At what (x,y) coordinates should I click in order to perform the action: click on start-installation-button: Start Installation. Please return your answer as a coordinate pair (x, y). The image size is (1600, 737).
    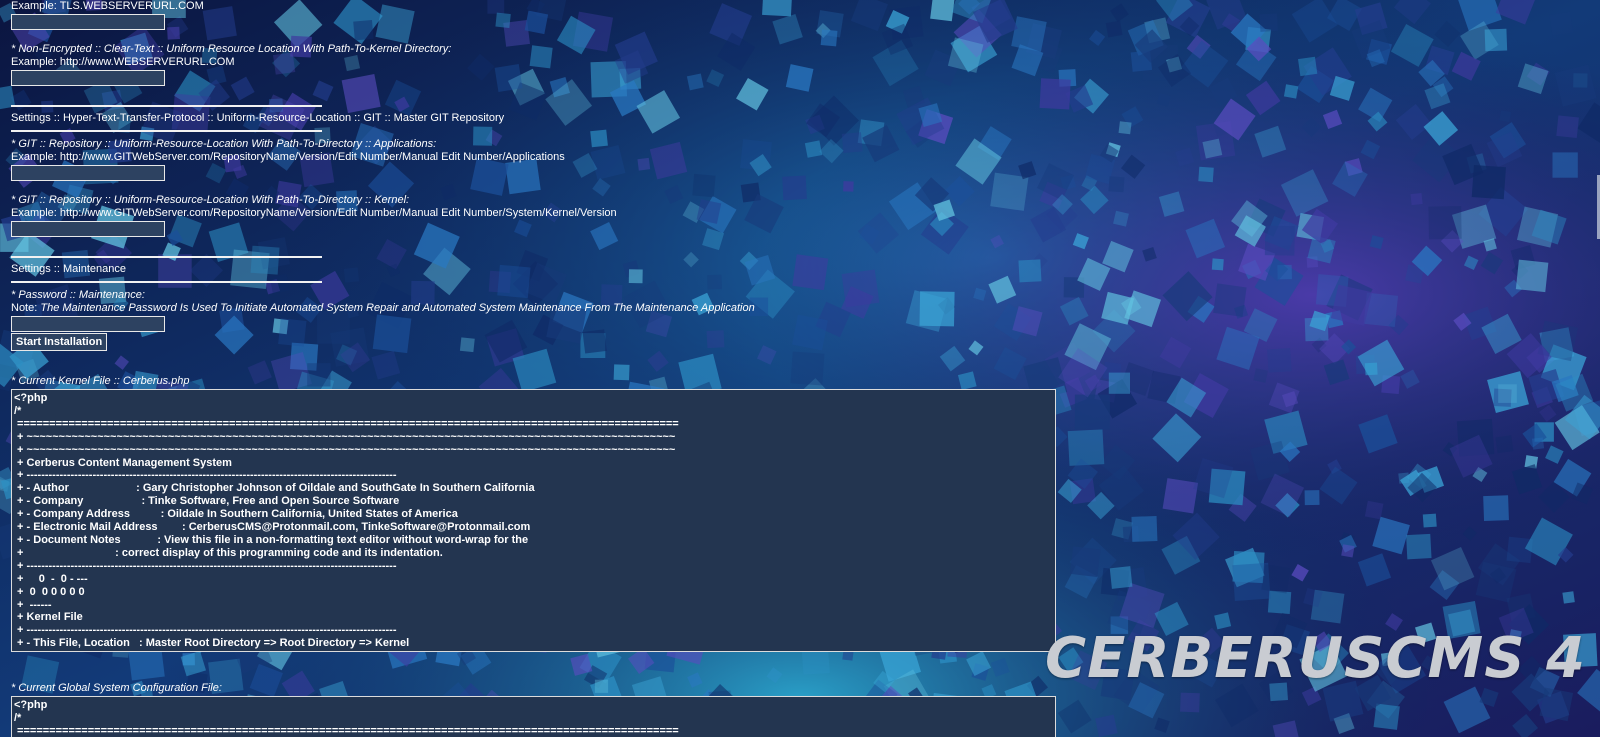
    Looking at the image, I should click on (59, 342).